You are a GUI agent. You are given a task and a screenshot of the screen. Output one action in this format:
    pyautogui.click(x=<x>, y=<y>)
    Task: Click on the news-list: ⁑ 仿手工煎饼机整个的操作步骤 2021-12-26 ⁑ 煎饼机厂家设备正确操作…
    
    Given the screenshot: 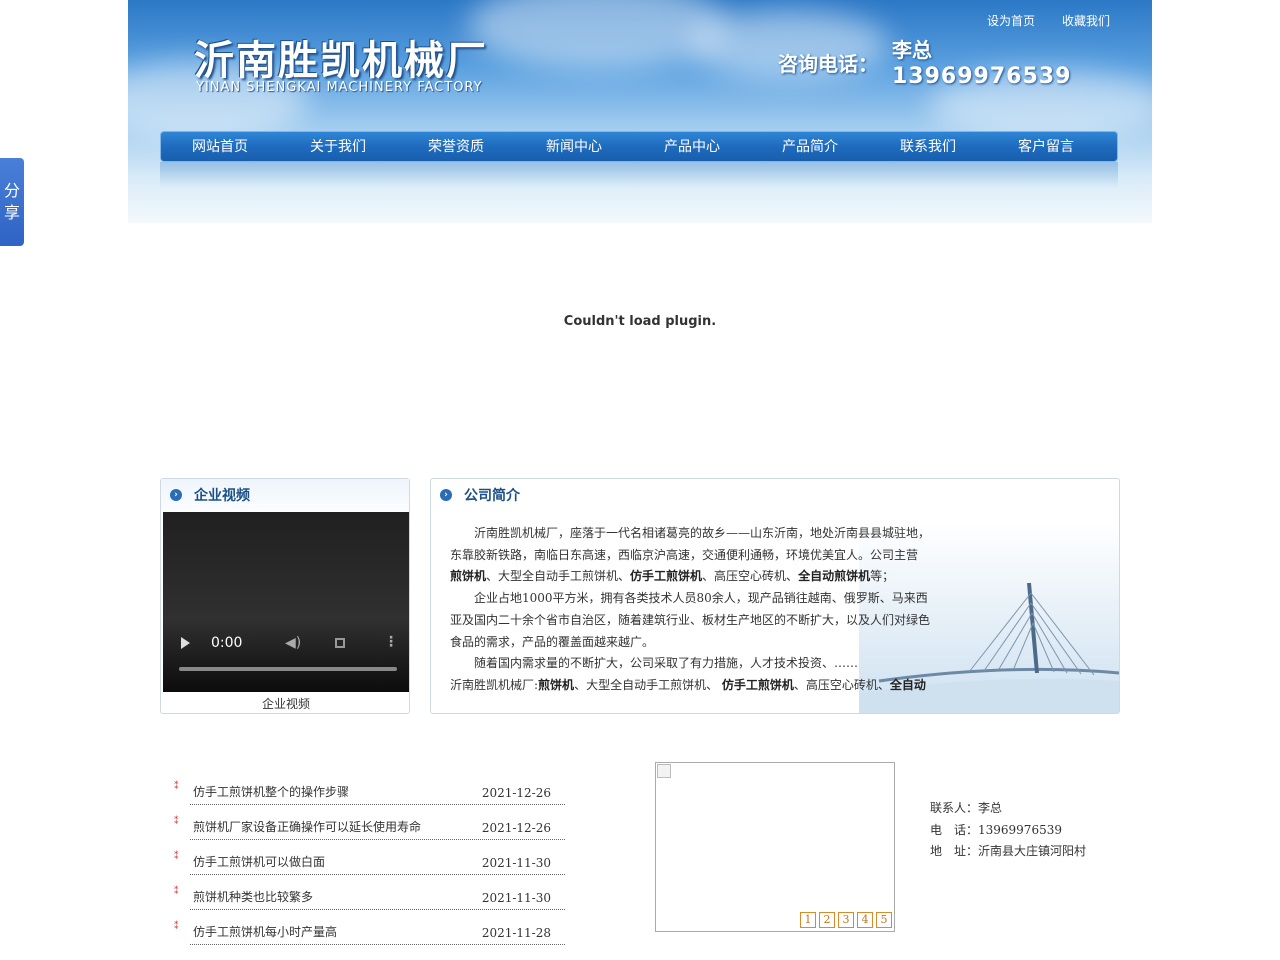 What is the action you would take?
    pyautogui.click(x=369, y=858)
    